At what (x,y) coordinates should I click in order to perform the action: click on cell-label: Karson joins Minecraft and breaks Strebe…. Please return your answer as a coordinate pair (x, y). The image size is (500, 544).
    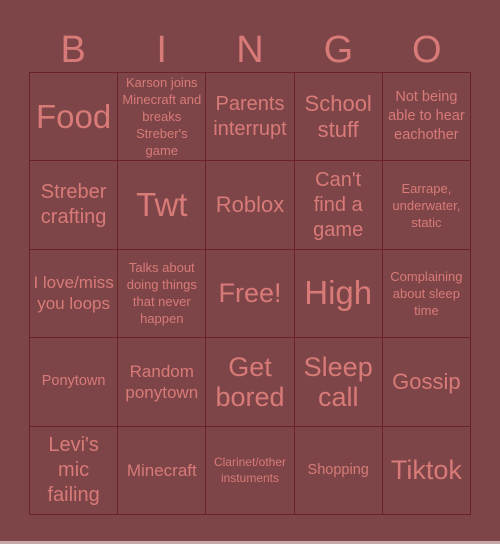
    Looking at the image, I should click on (162, 117).